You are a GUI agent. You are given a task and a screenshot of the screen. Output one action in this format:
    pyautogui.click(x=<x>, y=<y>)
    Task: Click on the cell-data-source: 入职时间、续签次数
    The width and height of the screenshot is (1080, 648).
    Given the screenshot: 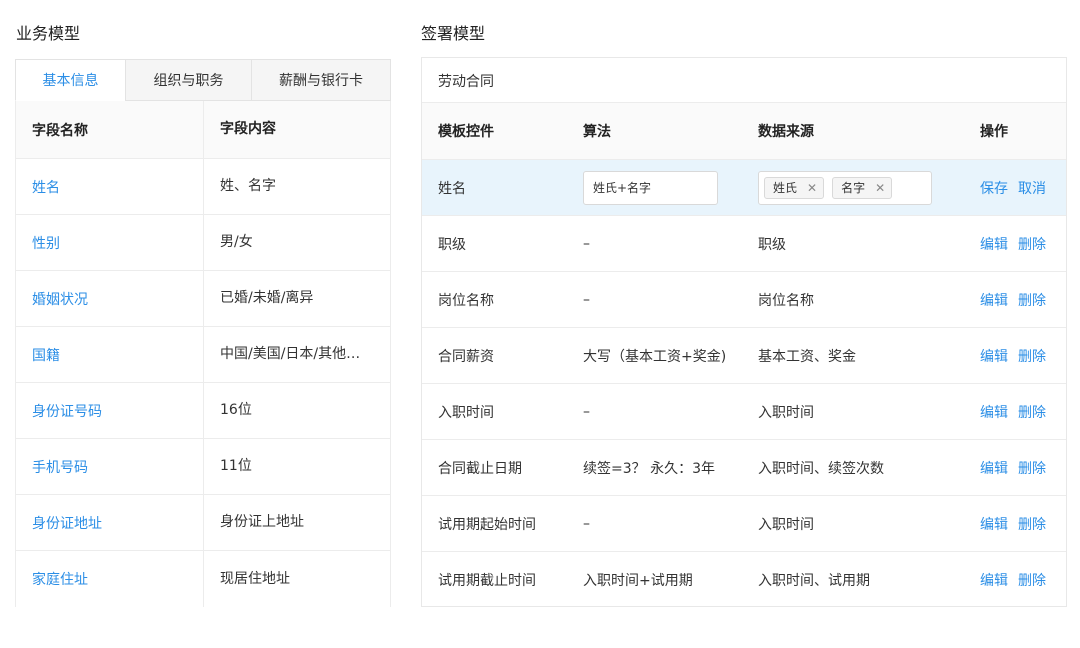 What is the action you would take?
    pyautogui.click(x=821, y=468)
    